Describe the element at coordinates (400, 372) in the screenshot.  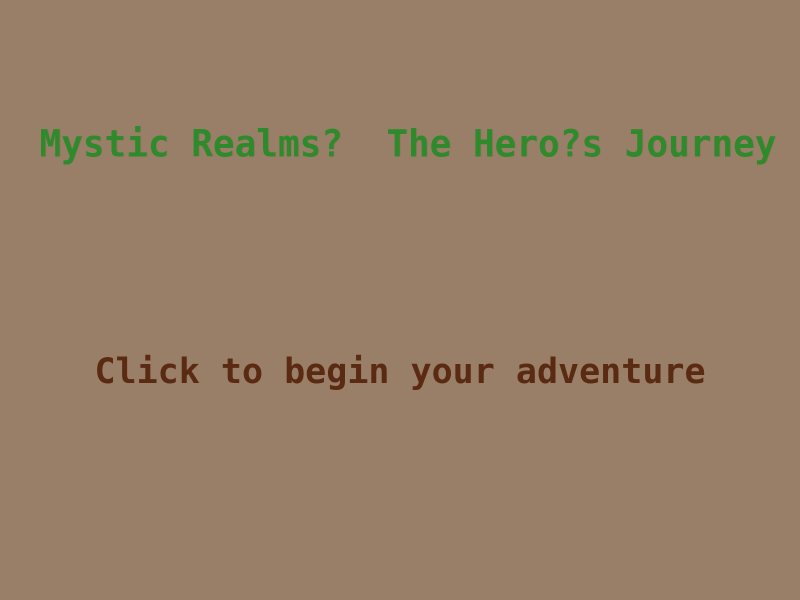
I see `start-prompt: Click to begin your adventure` at that location.